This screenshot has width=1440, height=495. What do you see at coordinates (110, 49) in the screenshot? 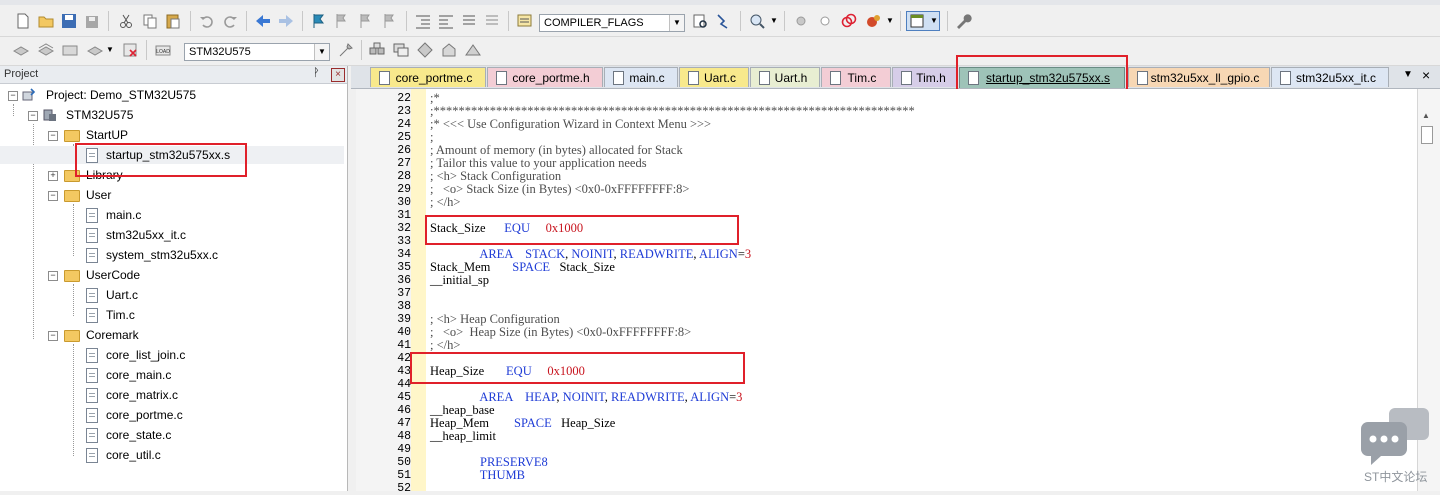
I see `batch-build-dropdown-icon: ▼` at bounding box center [110, 49].